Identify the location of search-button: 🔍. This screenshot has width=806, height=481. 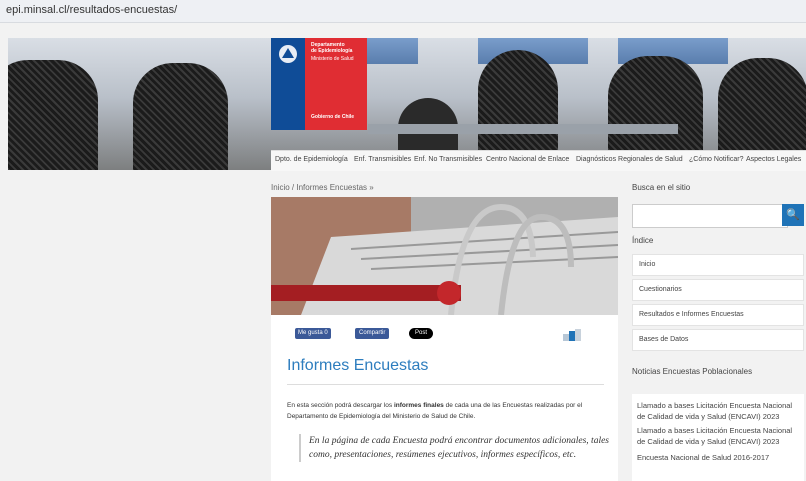
(793, 215).